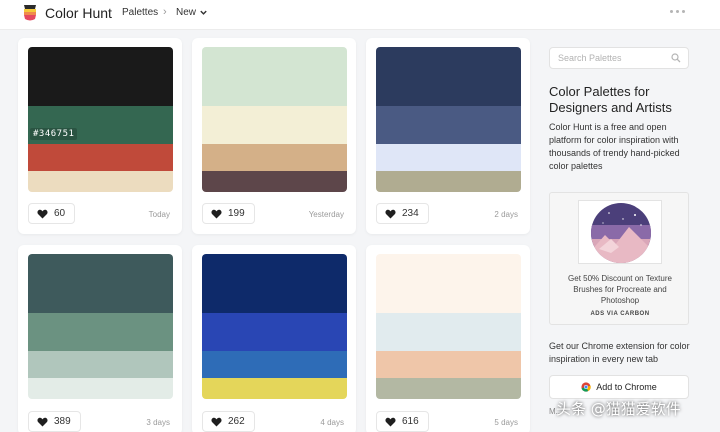  What do you see at coordinates (236, 213) in the screenshot?
I see `like-count: 199` at bounding box center [236, 213].